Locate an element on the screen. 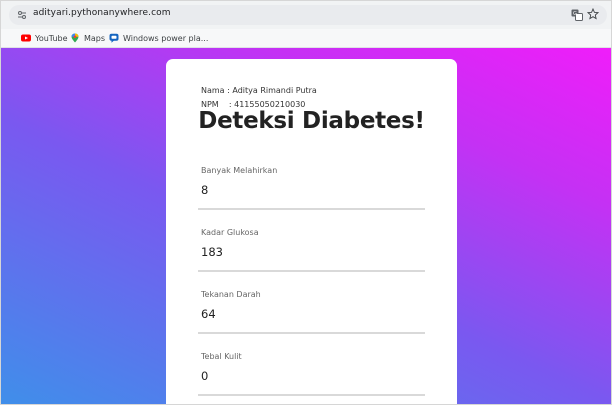 The width and height of the screenshot is (614, 407). field-label: Tekanan Darah is located at coordinates (231, 294).